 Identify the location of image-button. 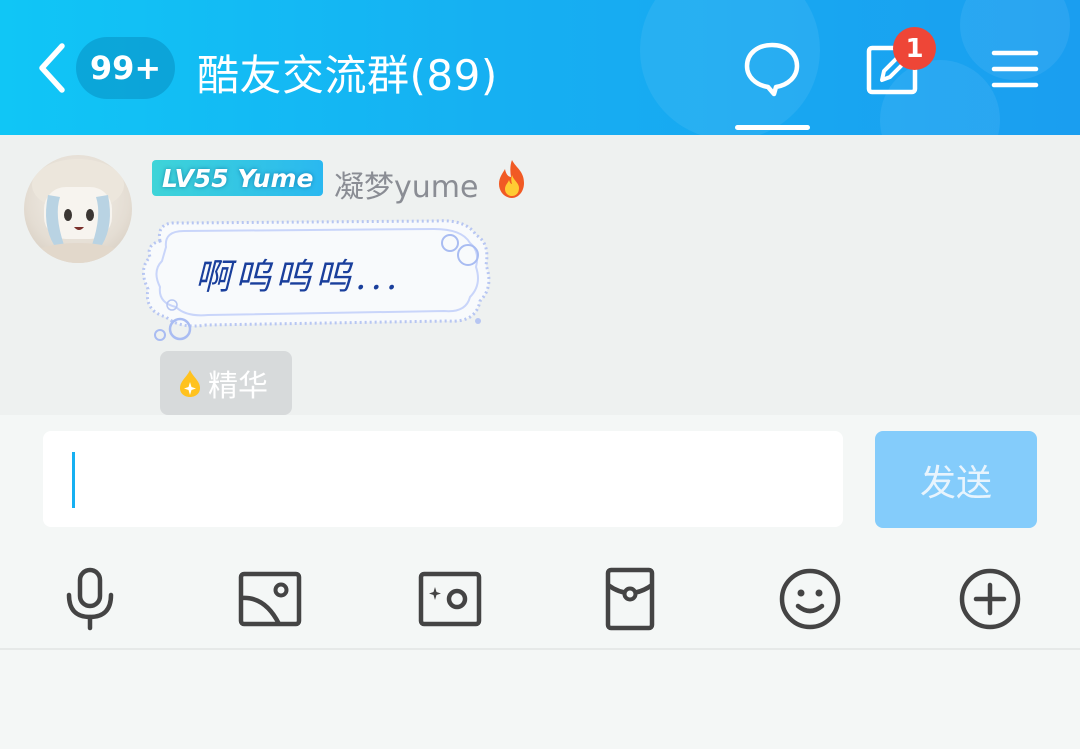
(270, 599).